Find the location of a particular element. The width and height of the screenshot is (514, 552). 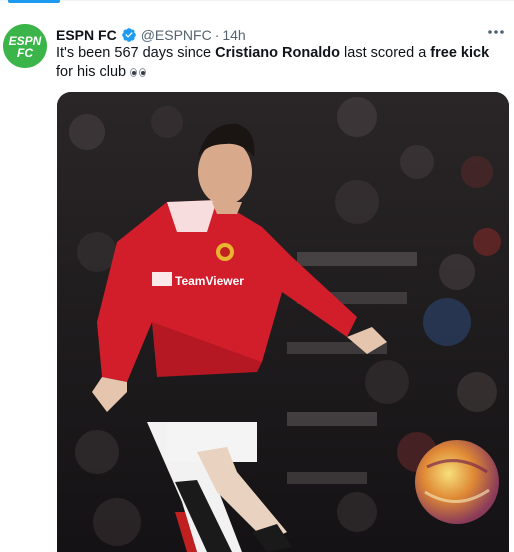

eye-right is located at coordinates (143, 72).